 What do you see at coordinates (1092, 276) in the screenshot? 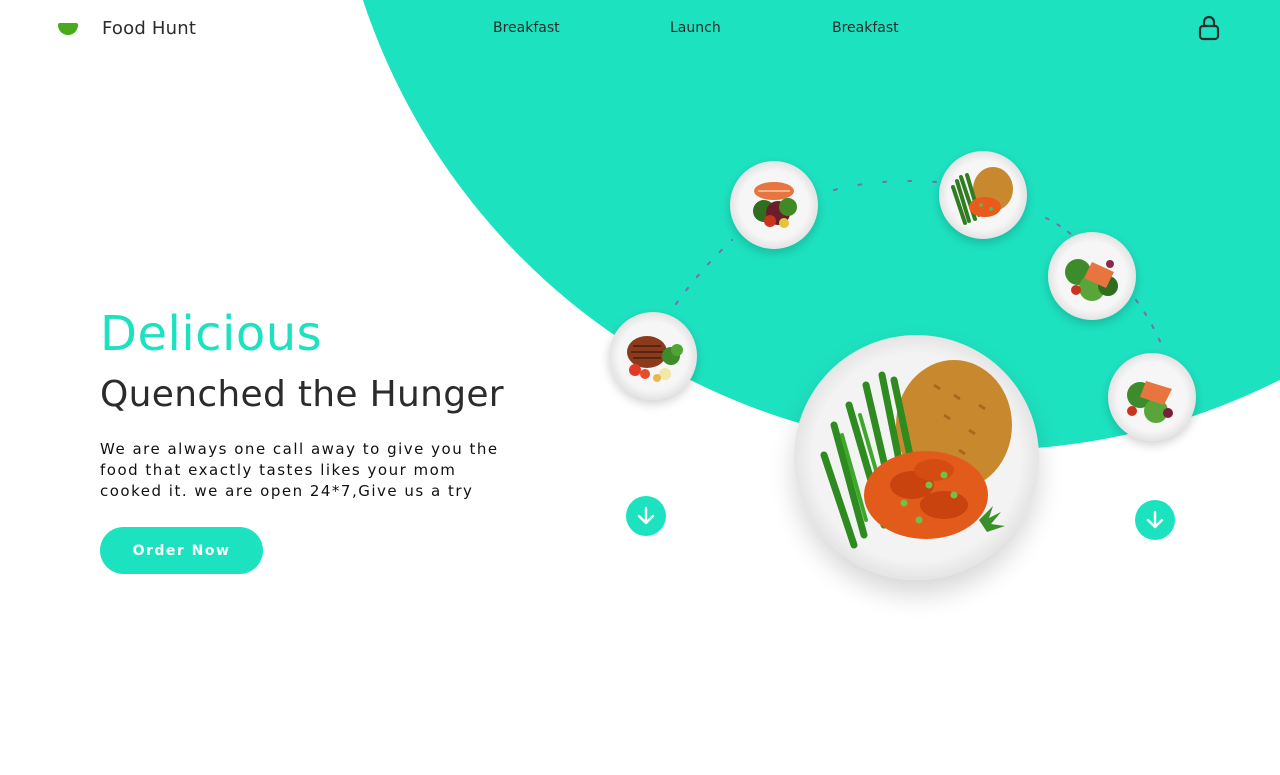
I see `dish-salmon-greens-thumbnail` at bounding box center [1092, 276].